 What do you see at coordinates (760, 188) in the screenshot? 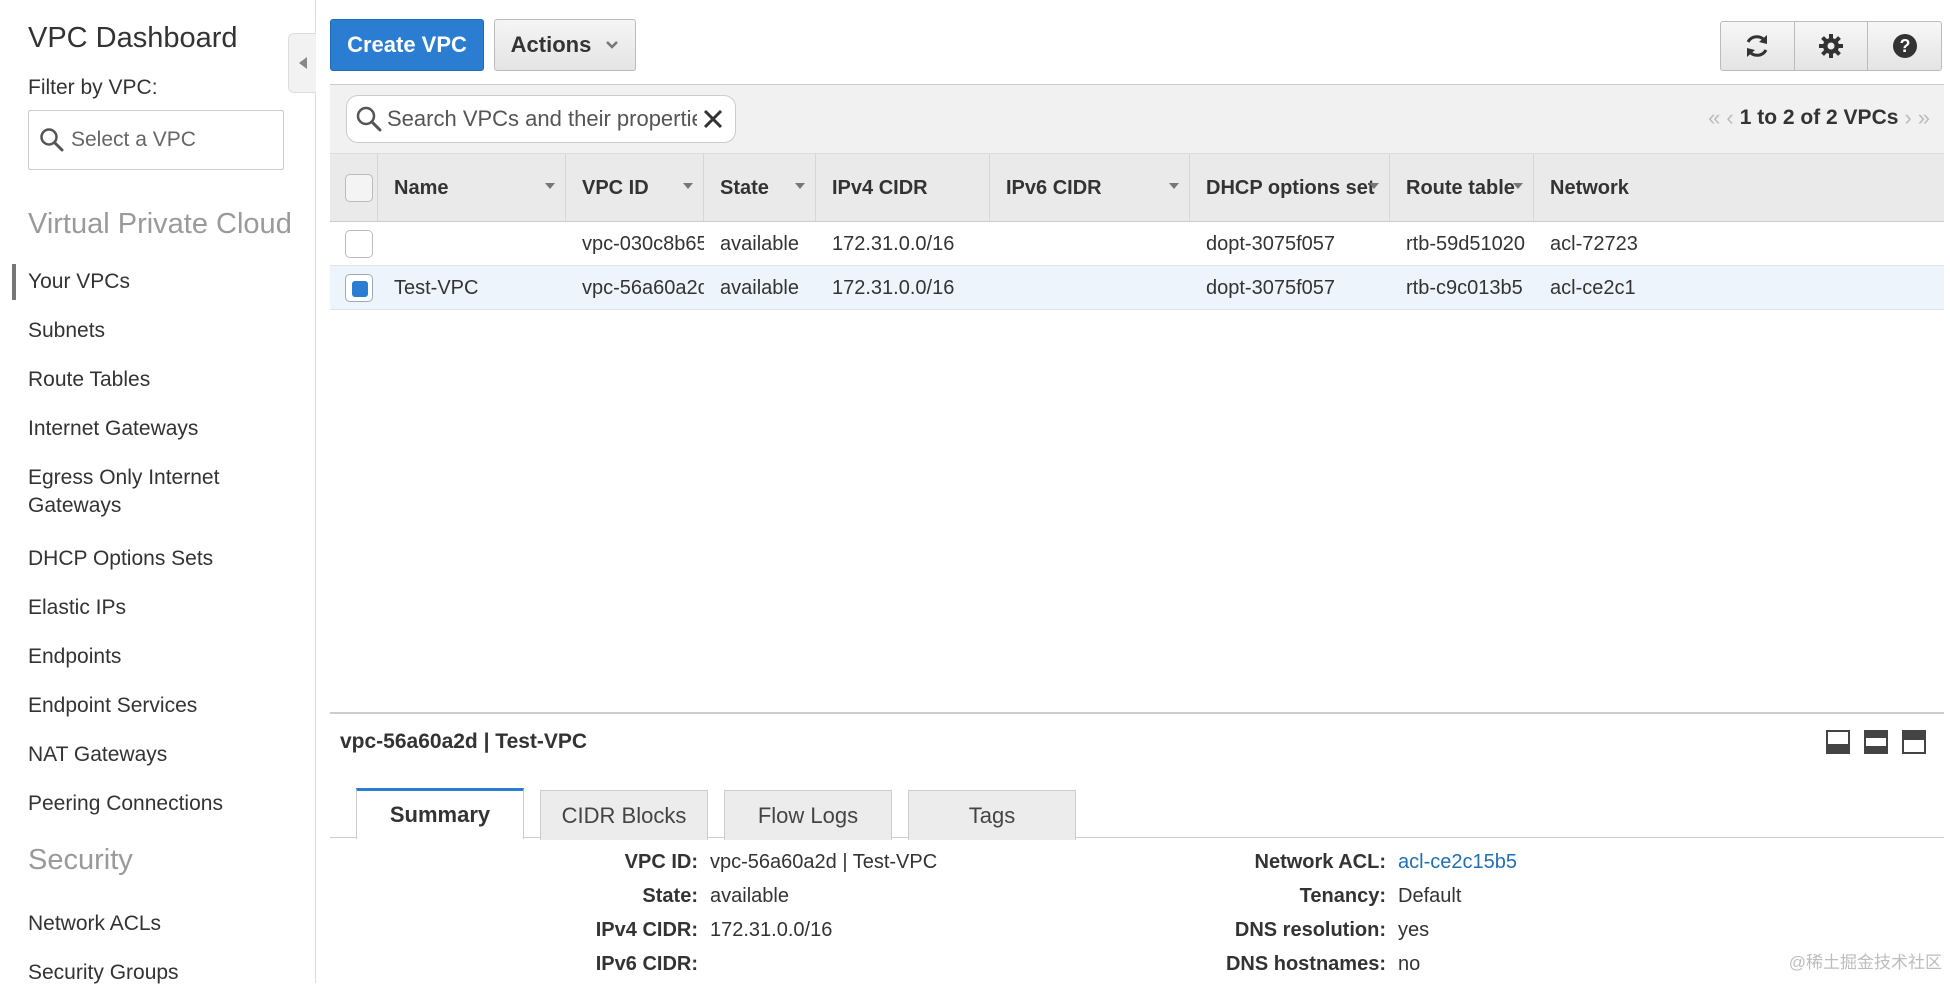
I see `column-header-state: State` at bounding box center [760, 188].